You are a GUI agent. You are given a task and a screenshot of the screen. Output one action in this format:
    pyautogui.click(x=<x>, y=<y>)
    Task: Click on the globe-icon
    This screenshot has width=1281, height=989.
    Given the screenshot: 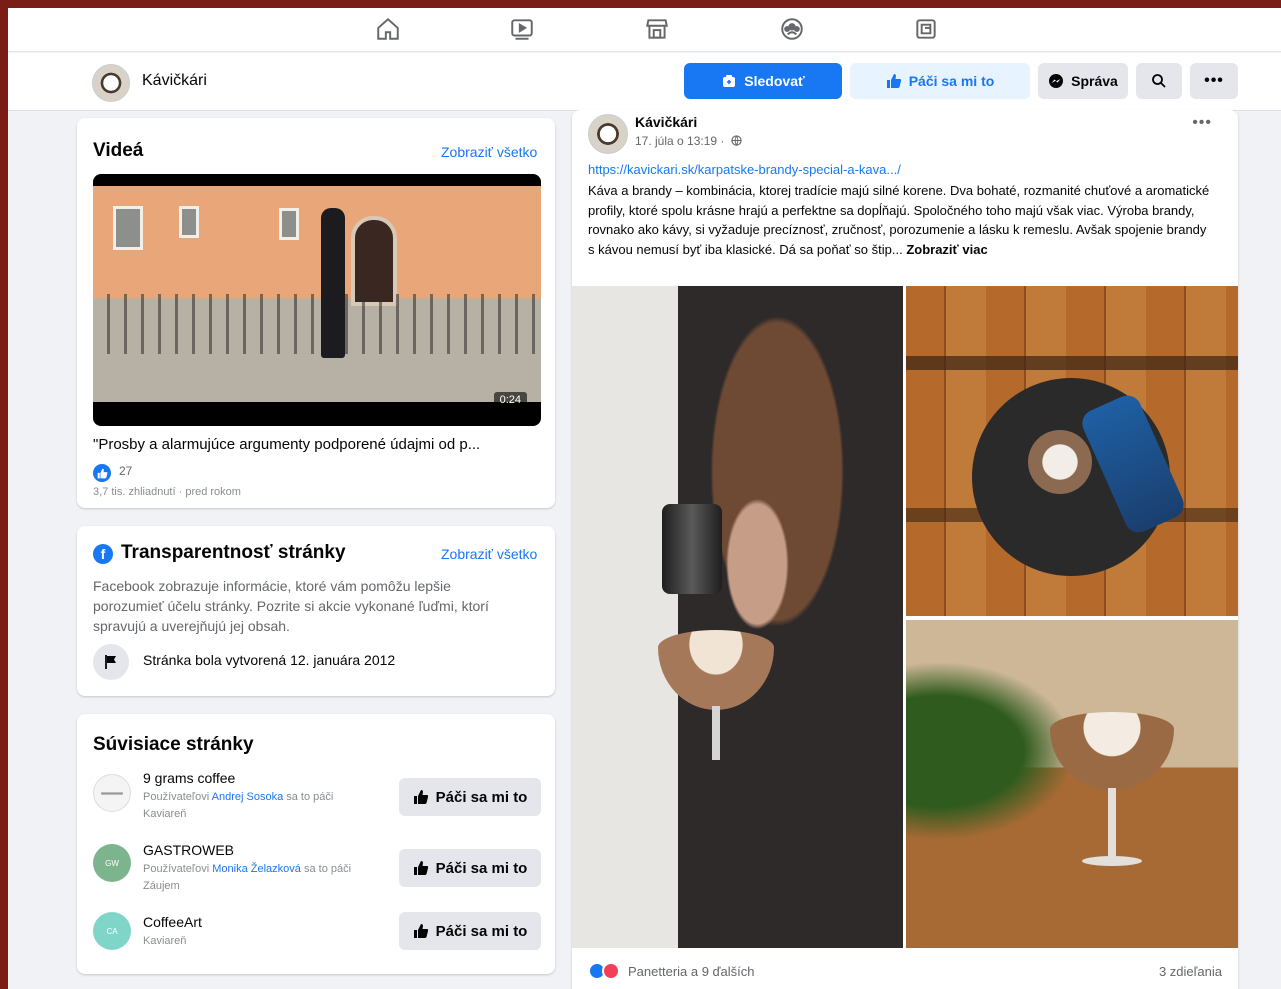 What is the action you would take?
    pyautogui.click(x=736, y=140)
    